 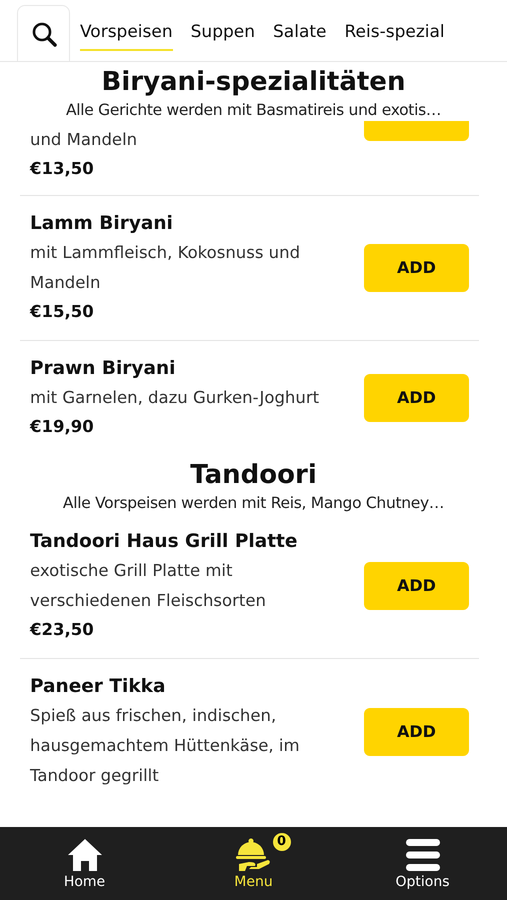 What do you see at coordinates (62, 169) in the screenshot?
I see `dish-price: €13,50` at bounding box center [62, 169].